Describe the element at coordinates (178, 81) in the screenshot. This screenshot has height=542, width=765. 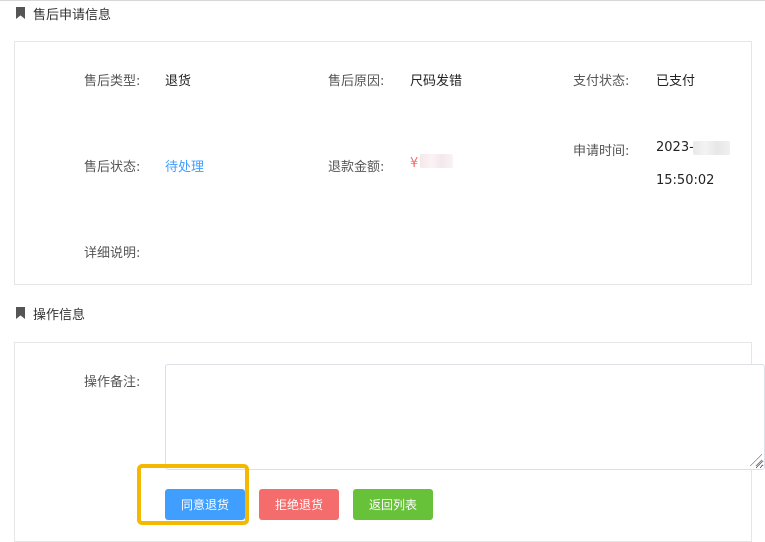
I see `aftersale-type-value: 退货` at that location.